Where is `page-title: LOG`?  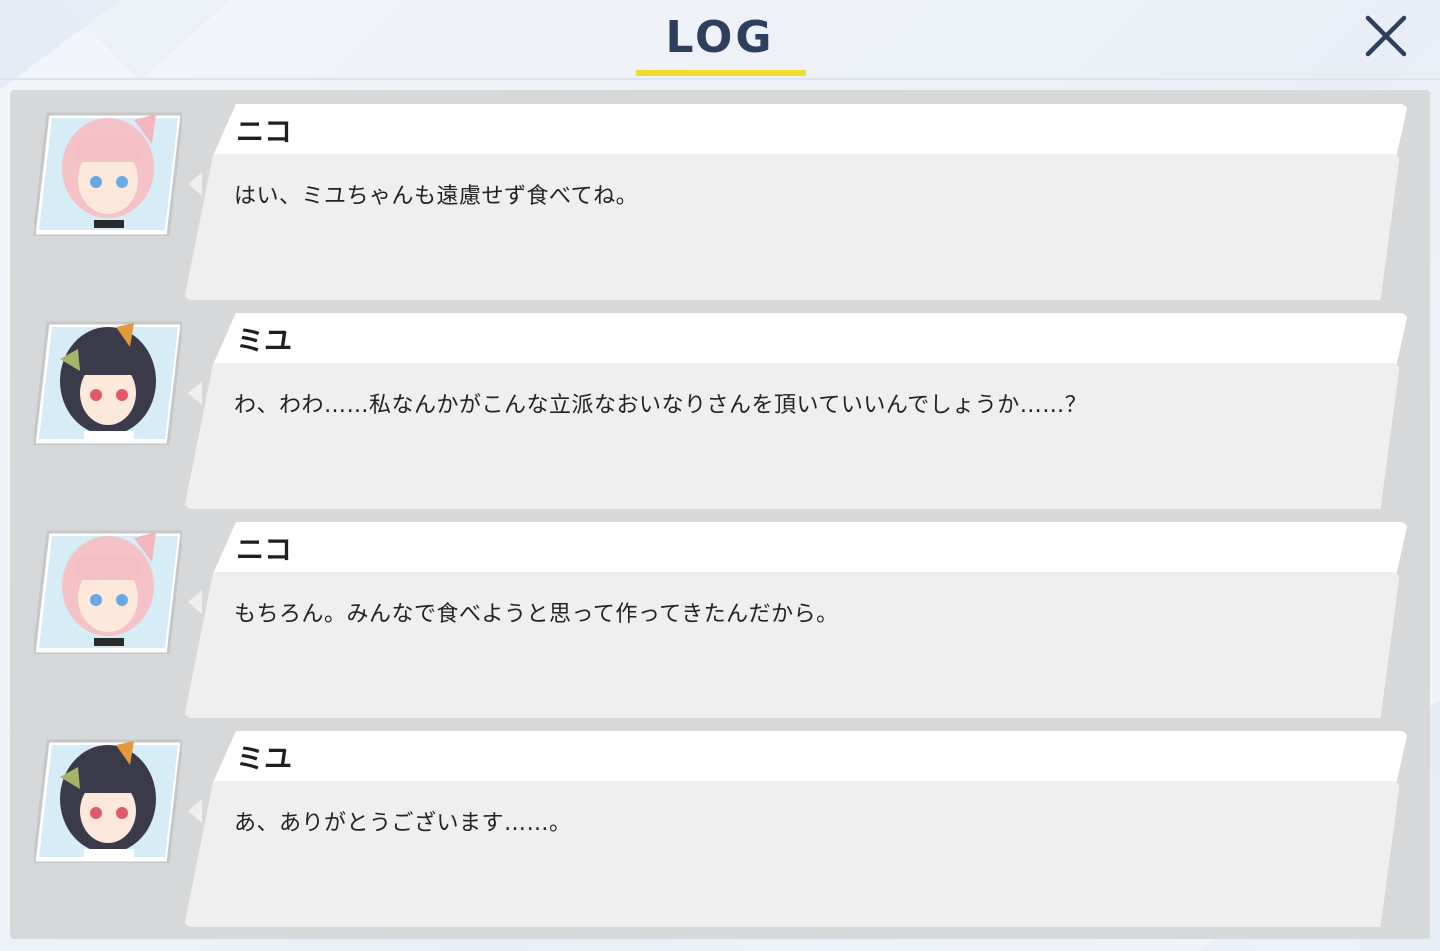
page-title: LOG is located at coordinates (720, 37).